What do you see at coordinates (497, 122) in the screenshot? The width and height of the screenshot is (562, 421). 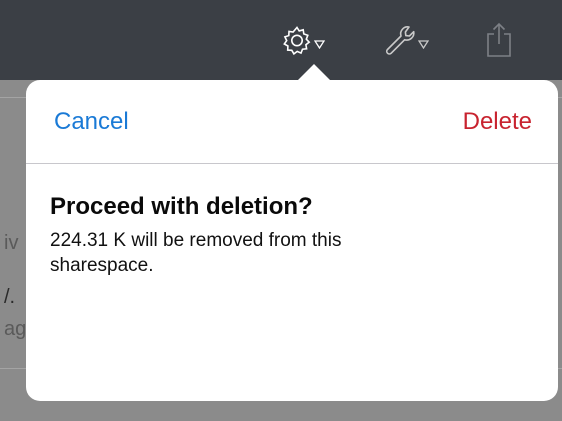 I see `delete-button: Delete` at bounding box center [497, 122].